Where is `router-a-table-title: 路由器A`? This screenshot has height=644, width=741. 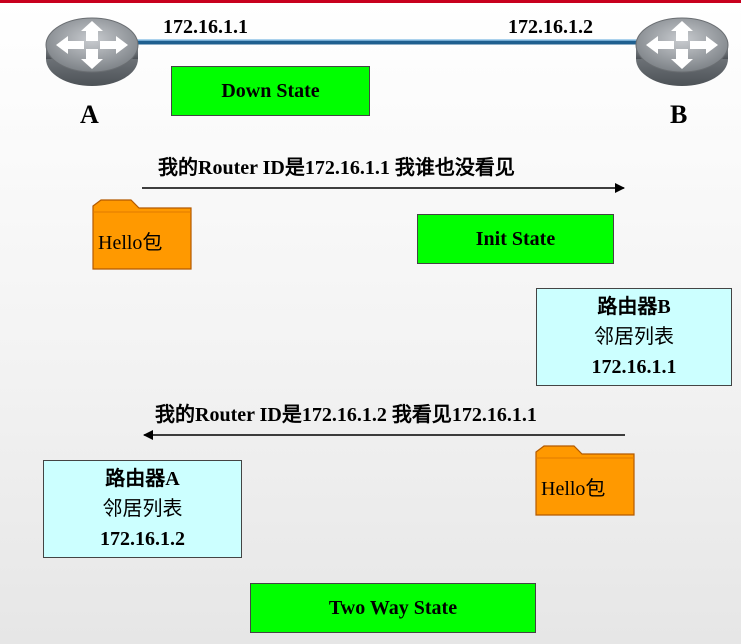 router-a-table-title: 路由器A is located at coordinates (142, 479).